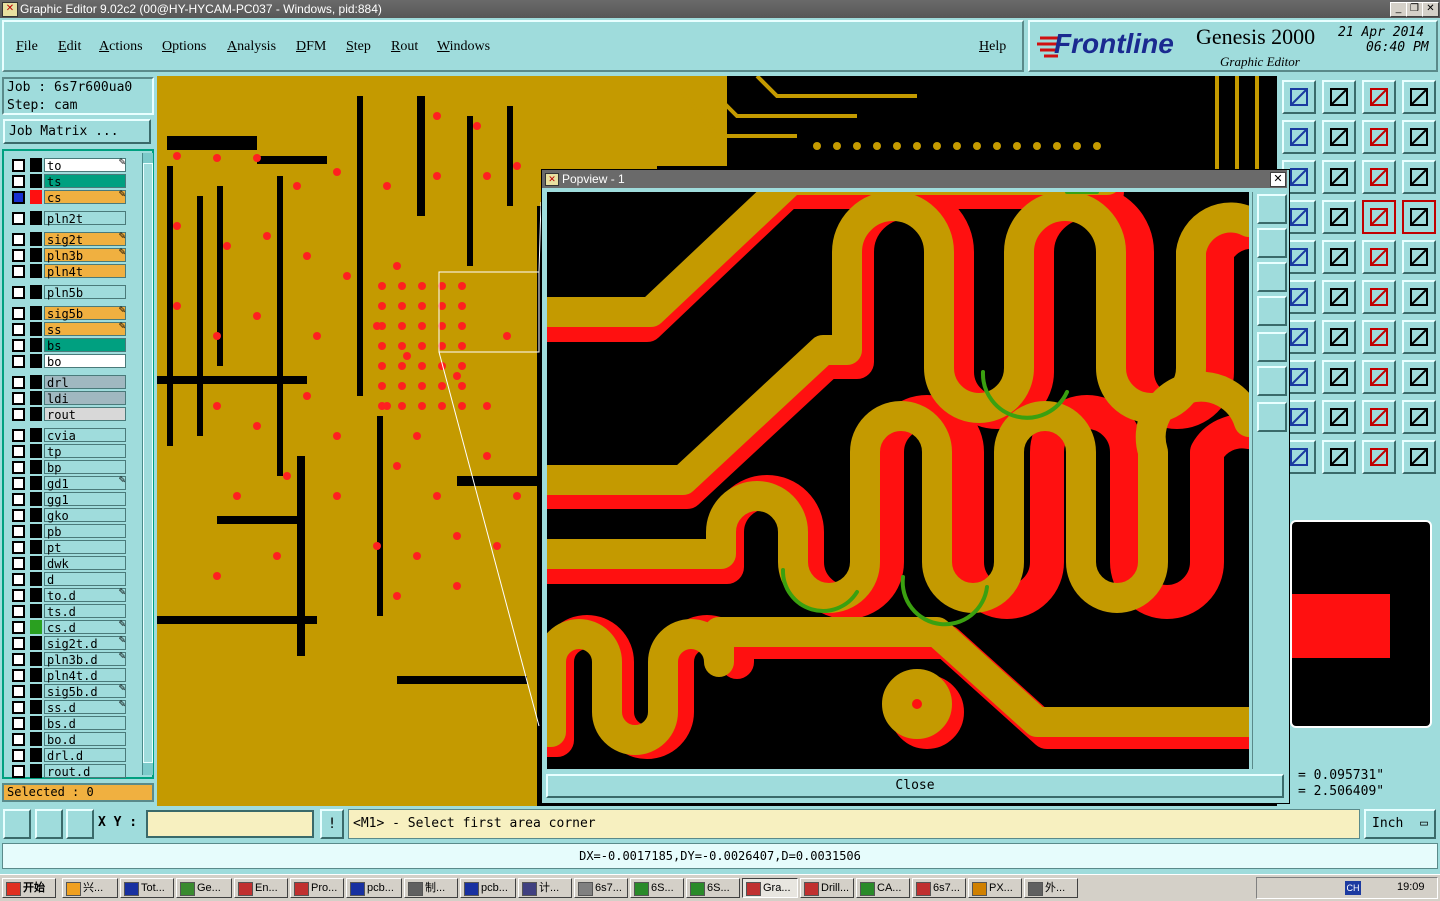 Image resolution: width=1440 pixels, height=901 pixels. What do you see at coordinates (69, 271) in the screenshot?
I see `layer-row-pln4t: pln4t` at bounding box center [69, 271].